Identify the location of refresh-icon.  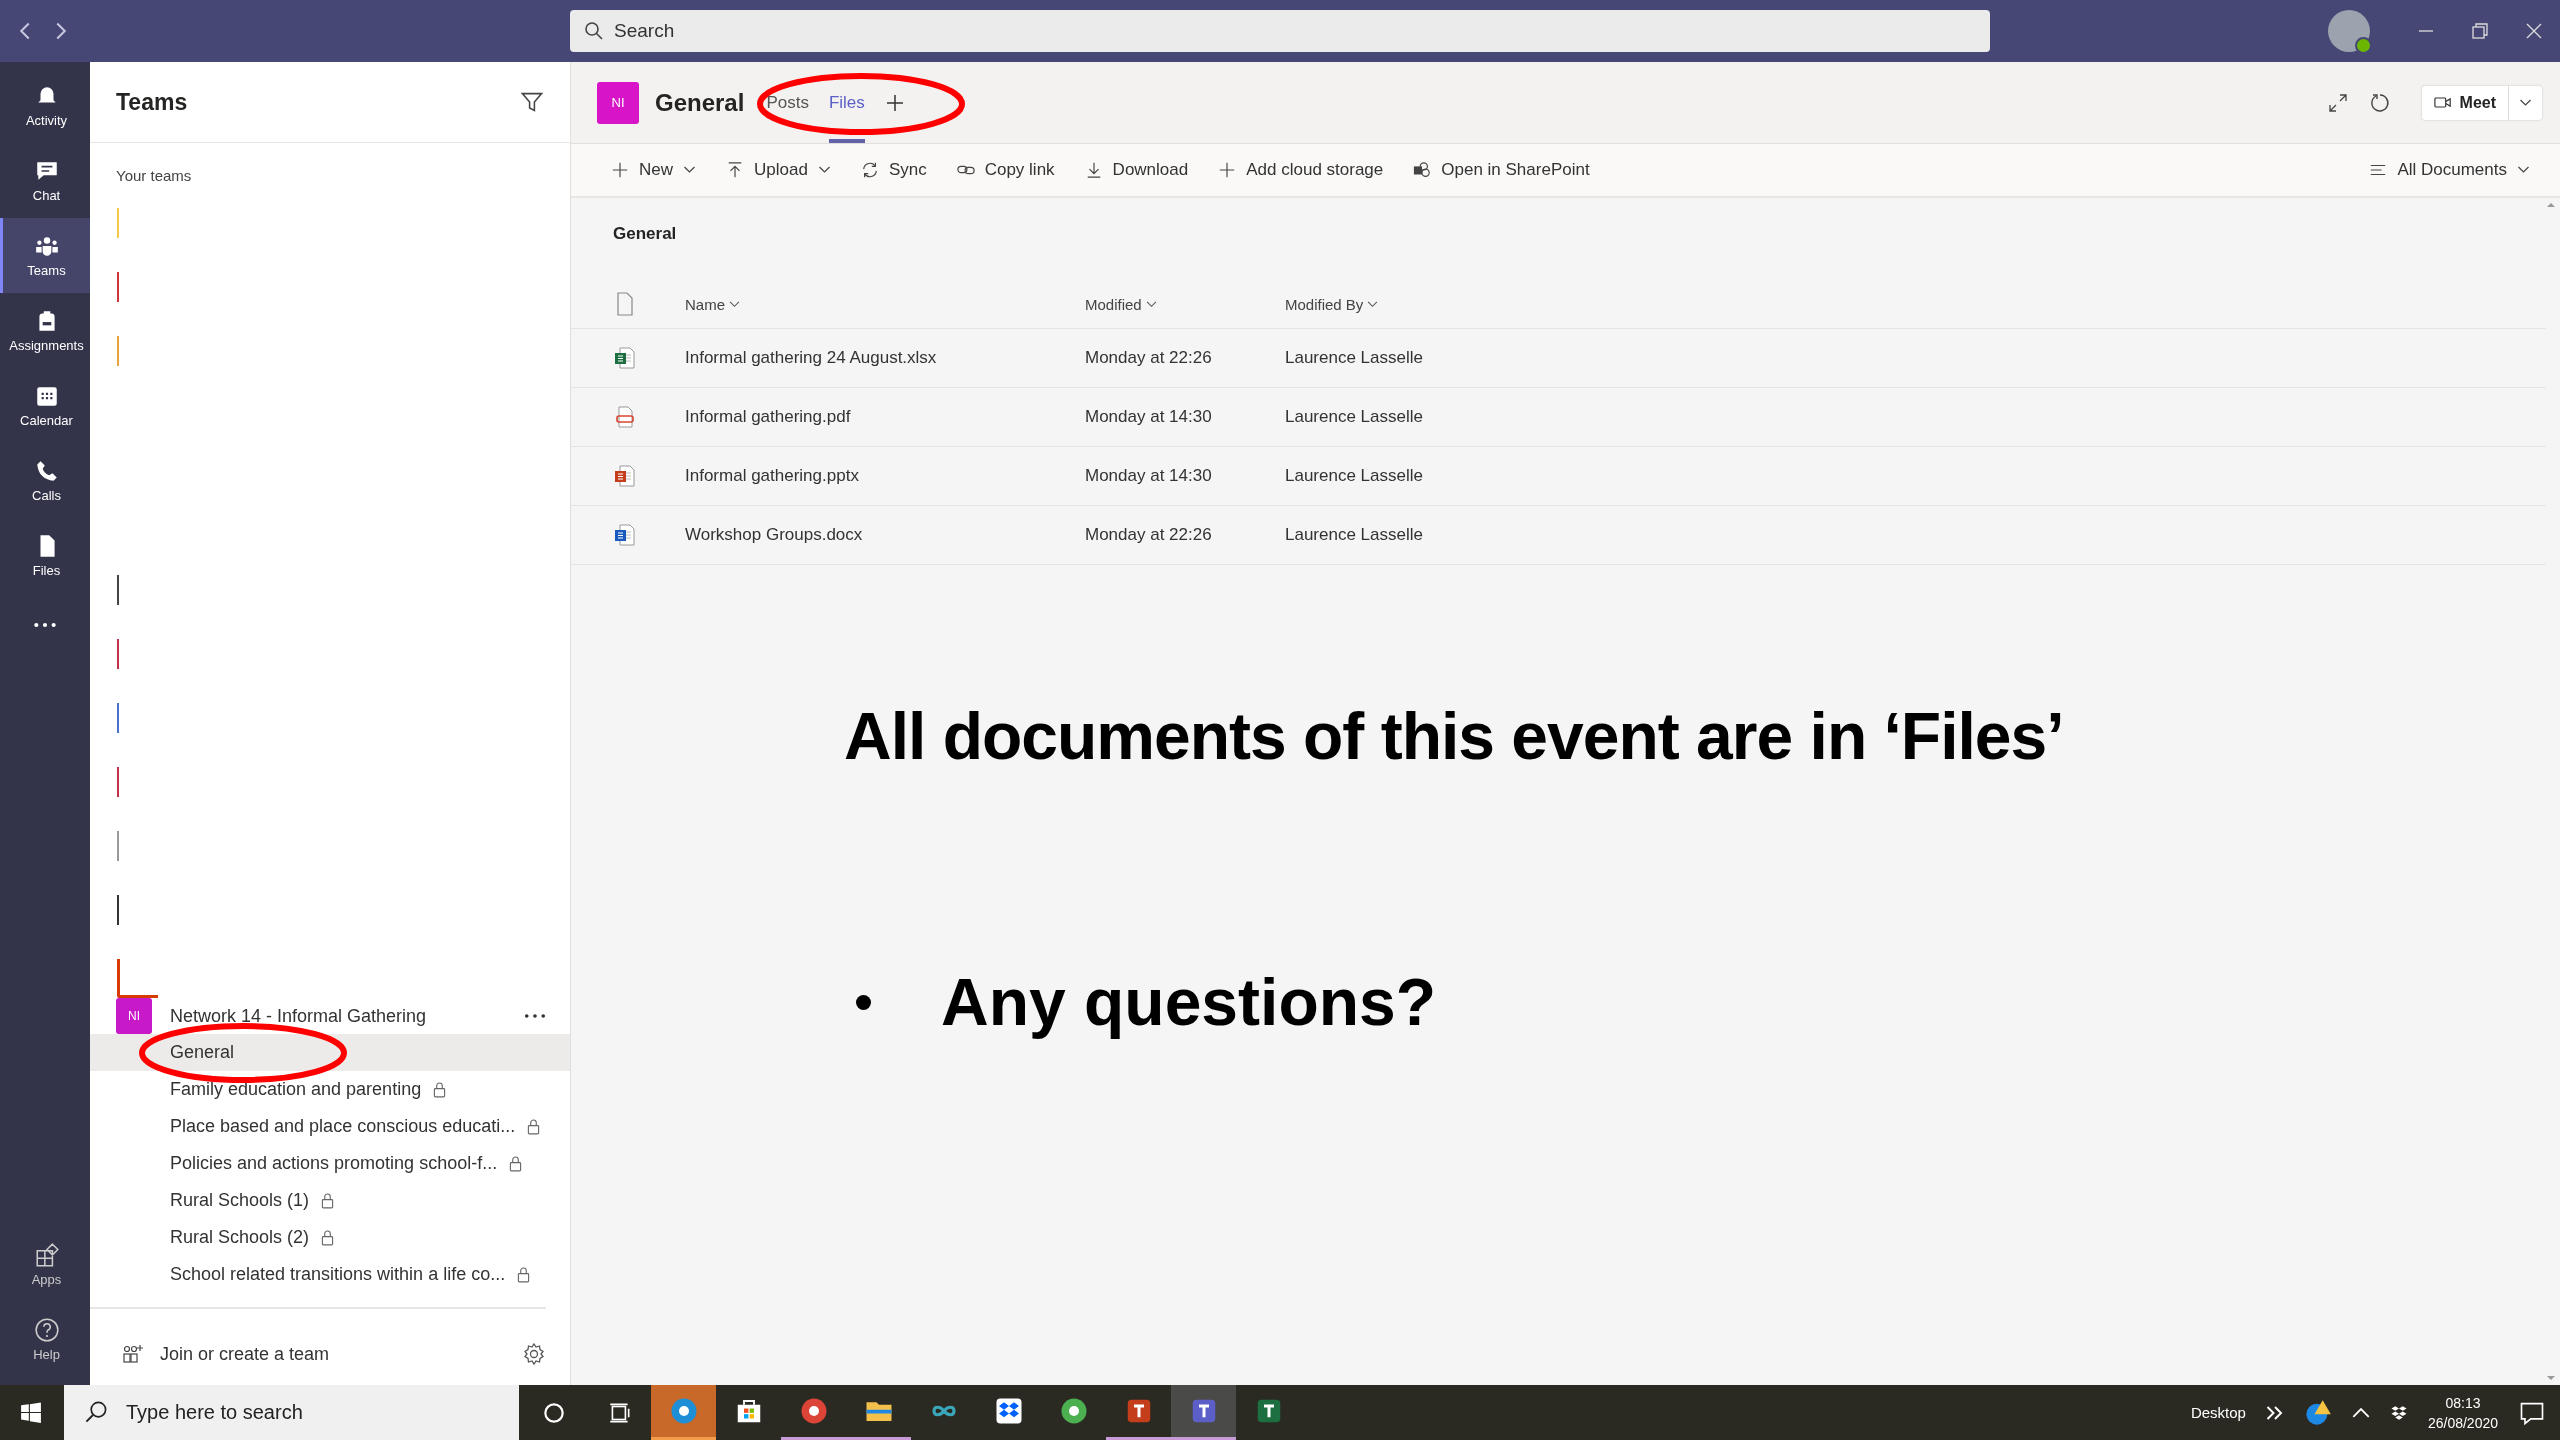
(2379, 102).